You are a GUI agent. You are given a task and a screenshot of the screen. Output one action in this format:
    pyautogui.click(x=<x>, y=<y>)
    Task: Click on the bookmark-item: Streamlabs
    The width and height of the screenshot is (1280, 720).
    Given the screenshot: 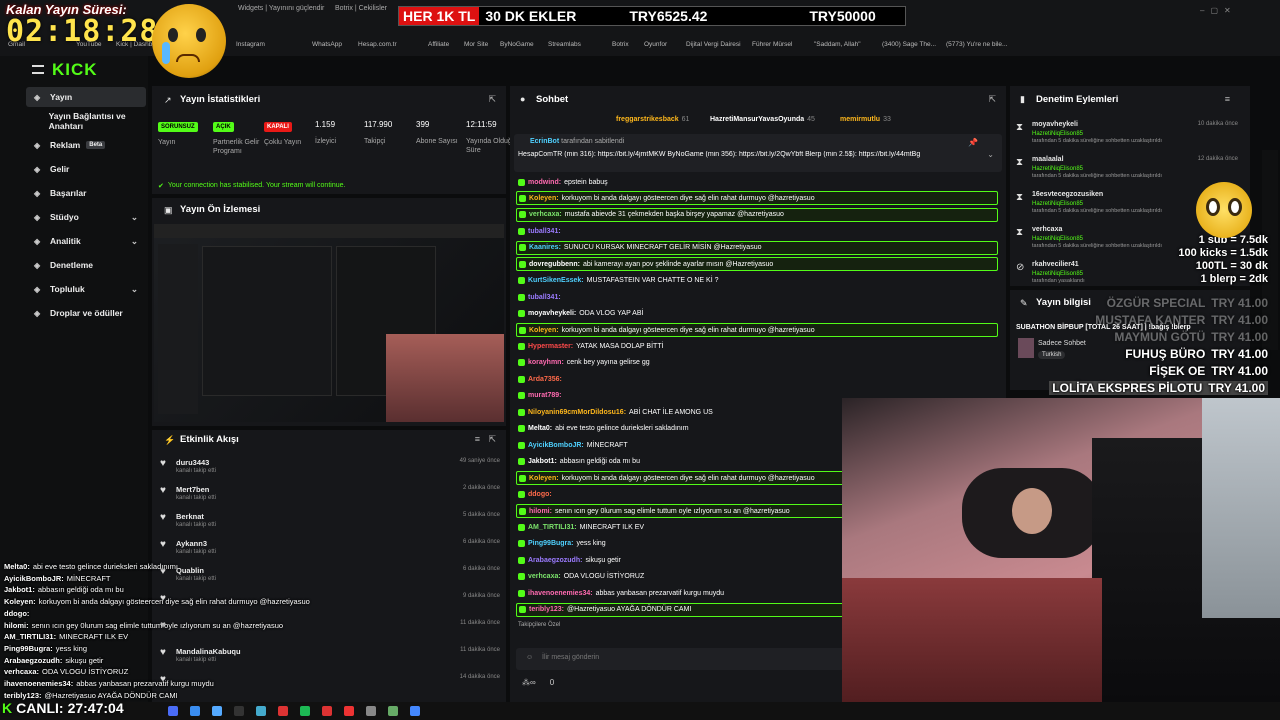 What is the action you would take?
    pyautogui.click(x=564, y=44)
    